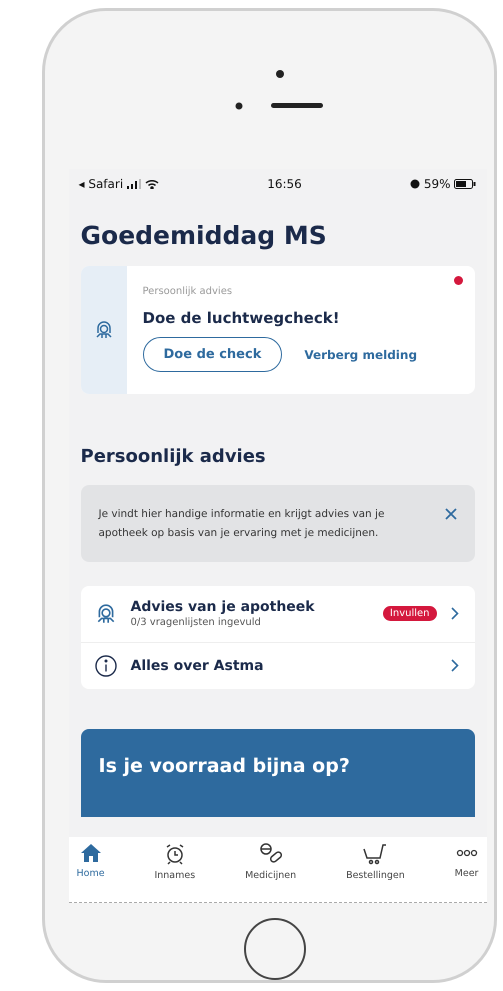  What do you see at coordinates (241, 318) in the screenshot?
I see `notification-title: Doe de luchtwegcheck!` at bounding box center [241, 318].